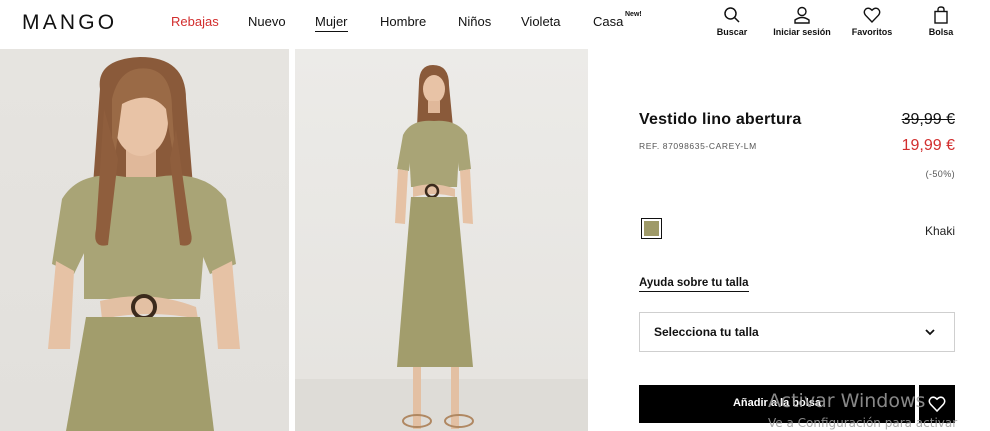 The height and width of the screenshot is (431, 990). What do you see at coordinates (872, 32) in the screenshot?
I see `favorites-label: Favoritos` at bounding box center [872, 32].